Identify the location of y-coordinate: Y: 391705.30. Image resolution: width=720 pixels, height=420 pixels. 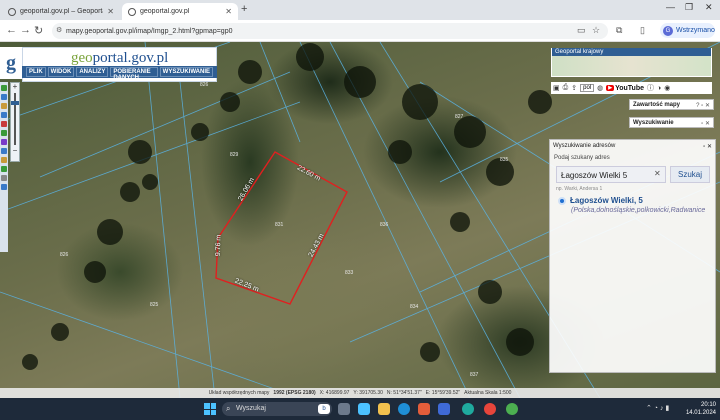
(368, 393).